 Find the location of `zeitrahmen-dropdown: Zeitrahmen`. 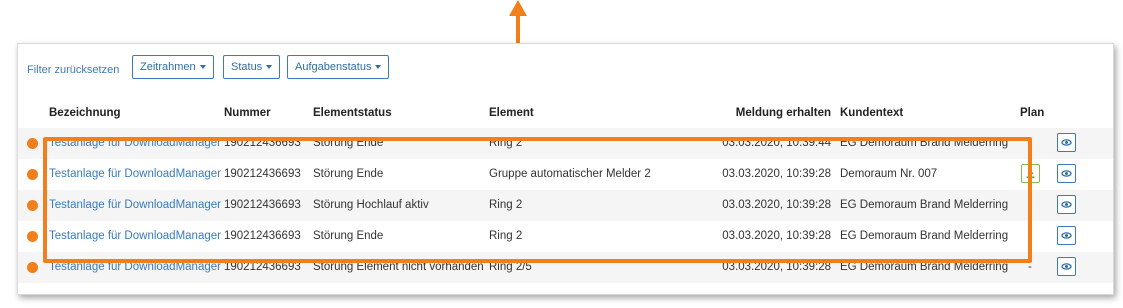

zeitrahmen-dropdown: Zeitrahmen is located at coordinates (173, 67).